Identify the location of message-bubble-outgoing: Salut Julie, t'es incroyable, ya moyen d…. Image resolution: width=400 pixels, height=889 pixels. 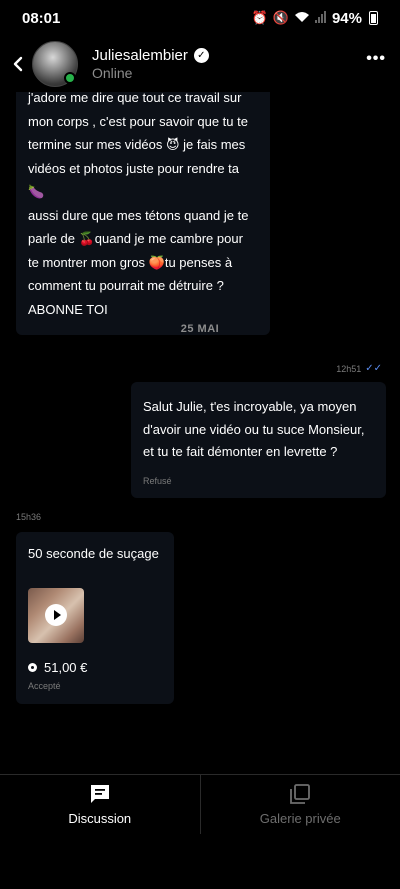
(258, 440).